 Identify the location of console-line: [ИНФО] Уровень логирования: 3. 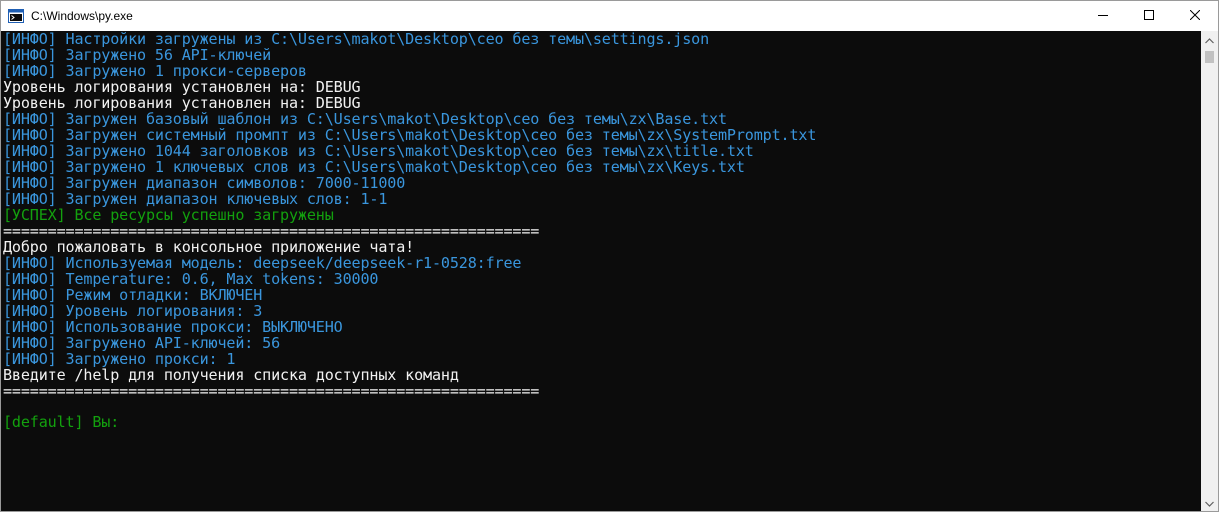
(133, 311).